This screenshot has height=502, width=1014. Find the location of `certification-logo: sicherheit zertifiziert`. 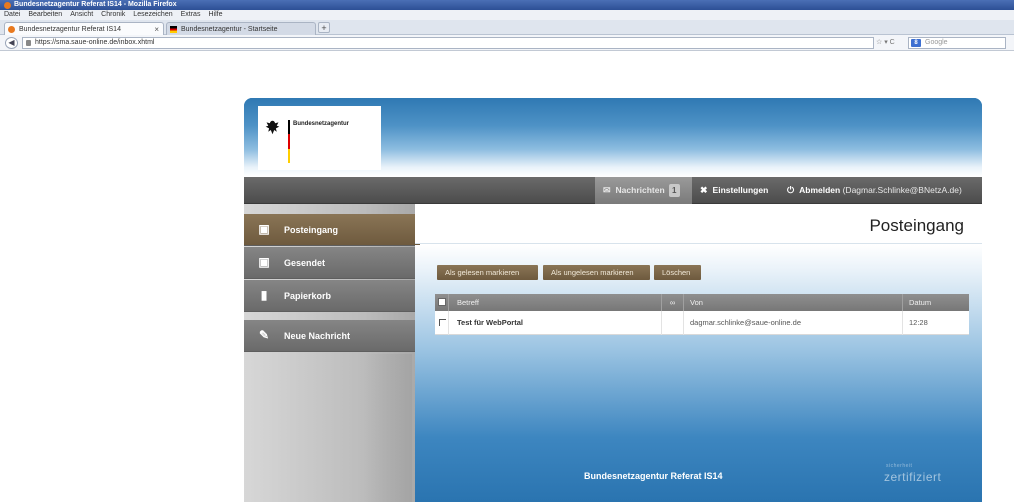

certification-logo: sicherheit zertifiziert is located at coordinates (913, 473).